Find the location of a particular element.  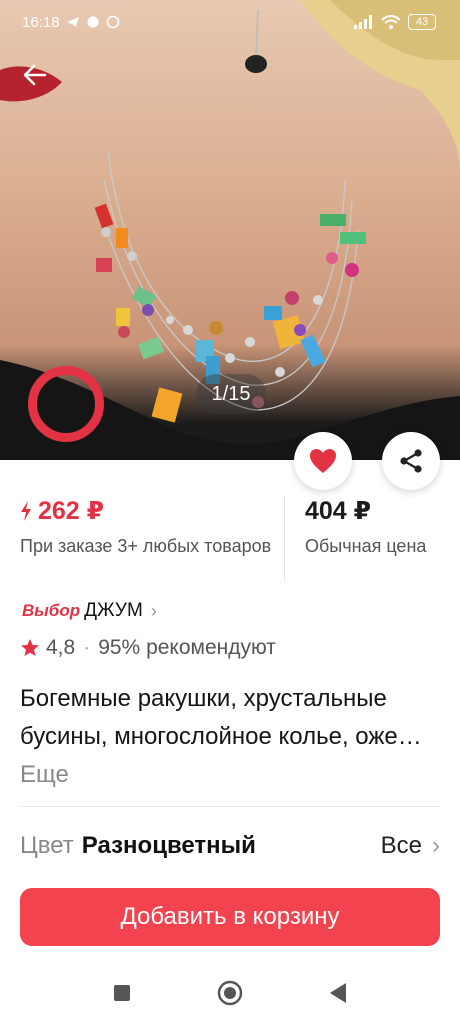

seller-link: Выбор ДЖУМ › is located at coordinates (89, 611).